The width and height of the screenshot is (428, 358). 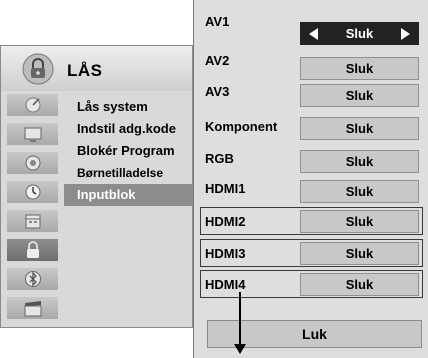 I want to click on menu-item-set-password: Indstil adg.kode, so click(x=128, y=129).